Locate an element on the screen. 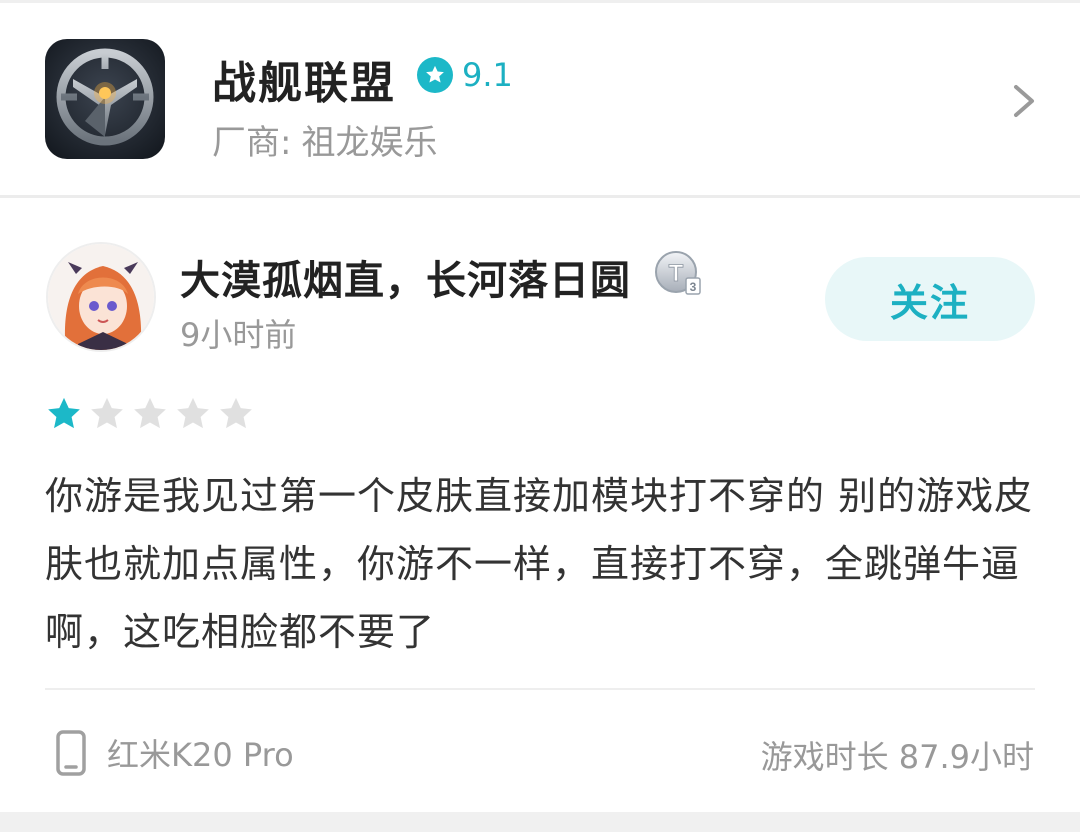 The width and height of the screenshot is (1080, 832). level-badge-icon: T 3 is located at coordinates (679, 274).